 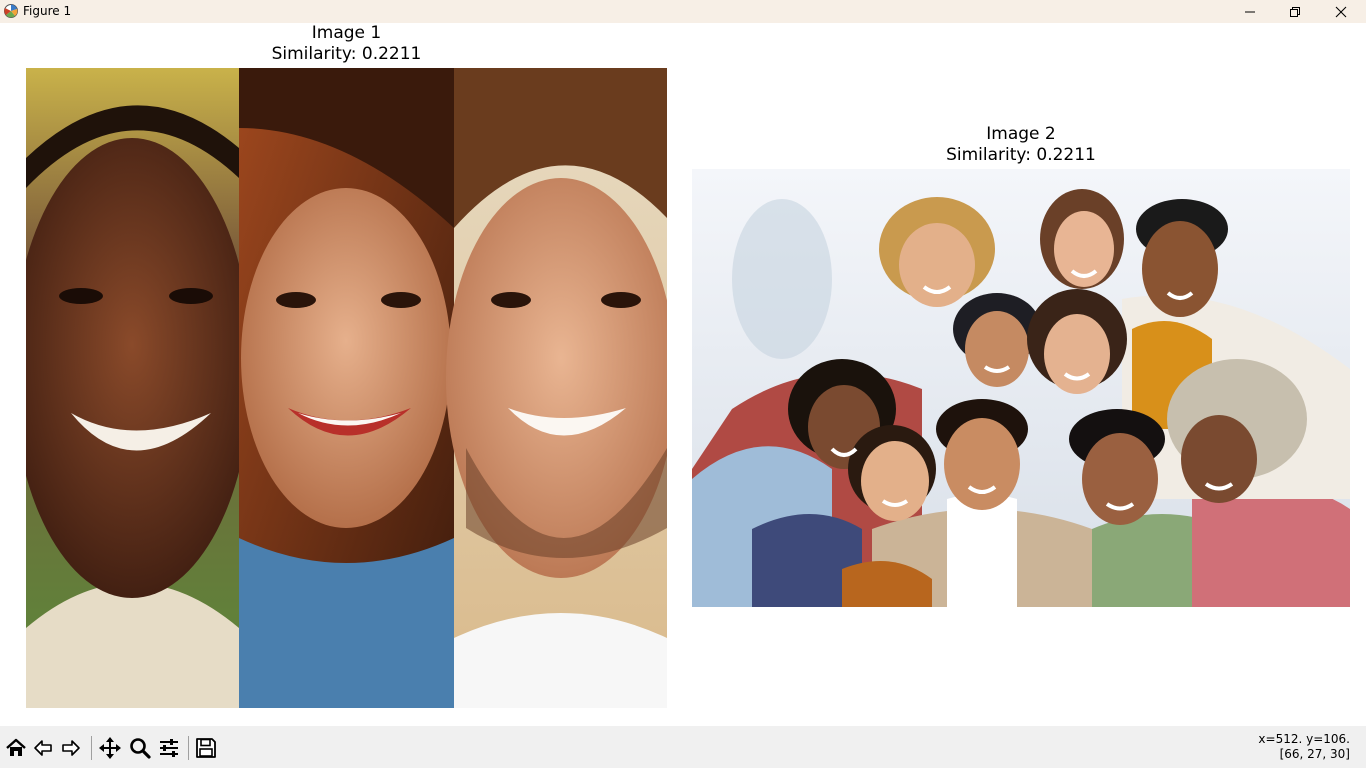 I want to click on save-button, so click(x=206, y=748).